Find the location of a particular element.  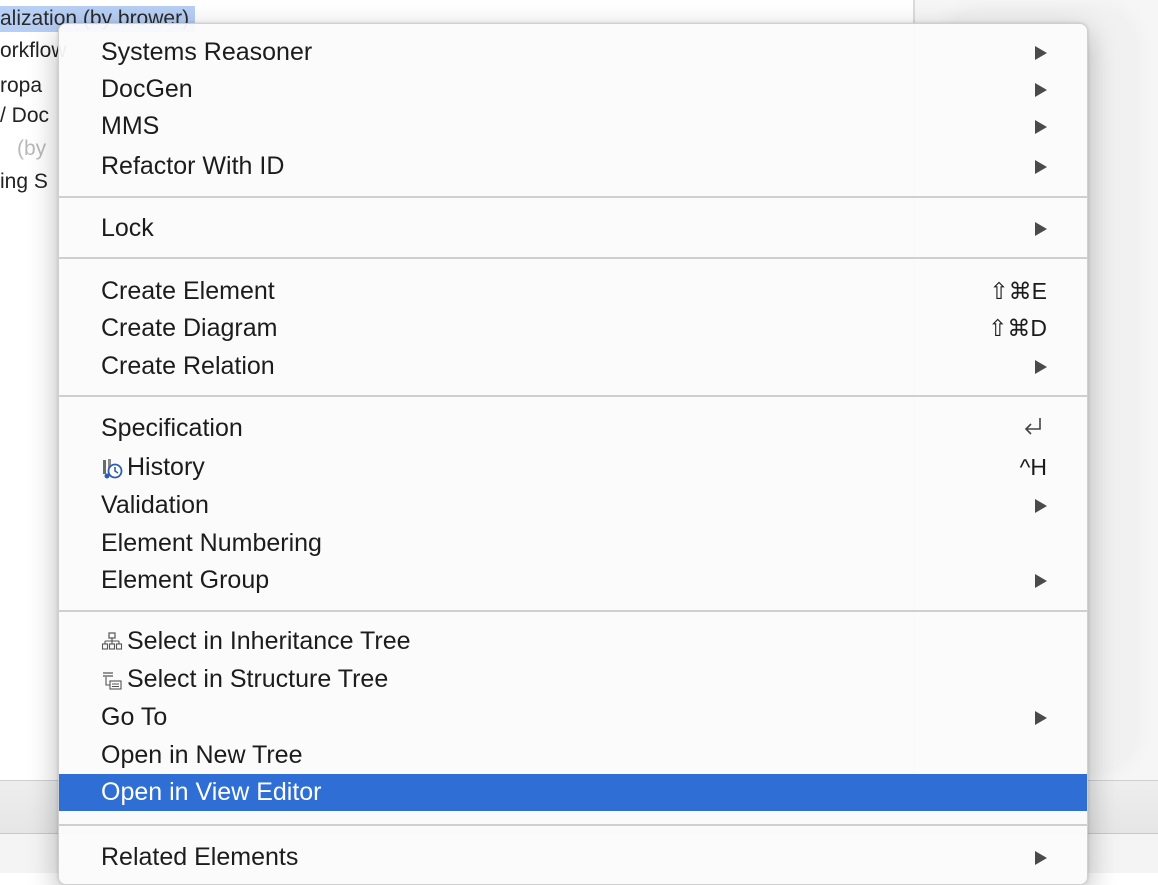

menu-item-systems-reasoner: Systems Reasoner is located at coordinates (573, 52).